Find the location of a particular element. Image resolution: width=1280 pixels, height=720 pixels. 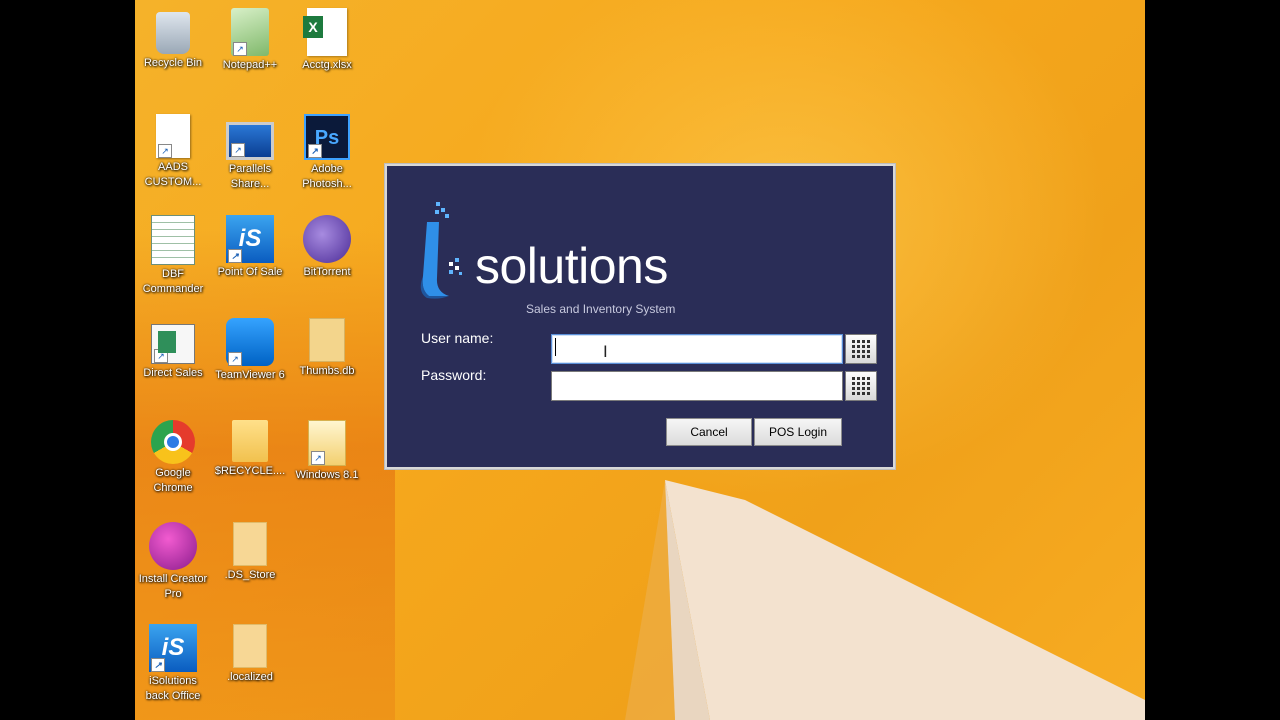

desktop-icon-bittorrent: BitTorrent is located at coordinates (327, 247).